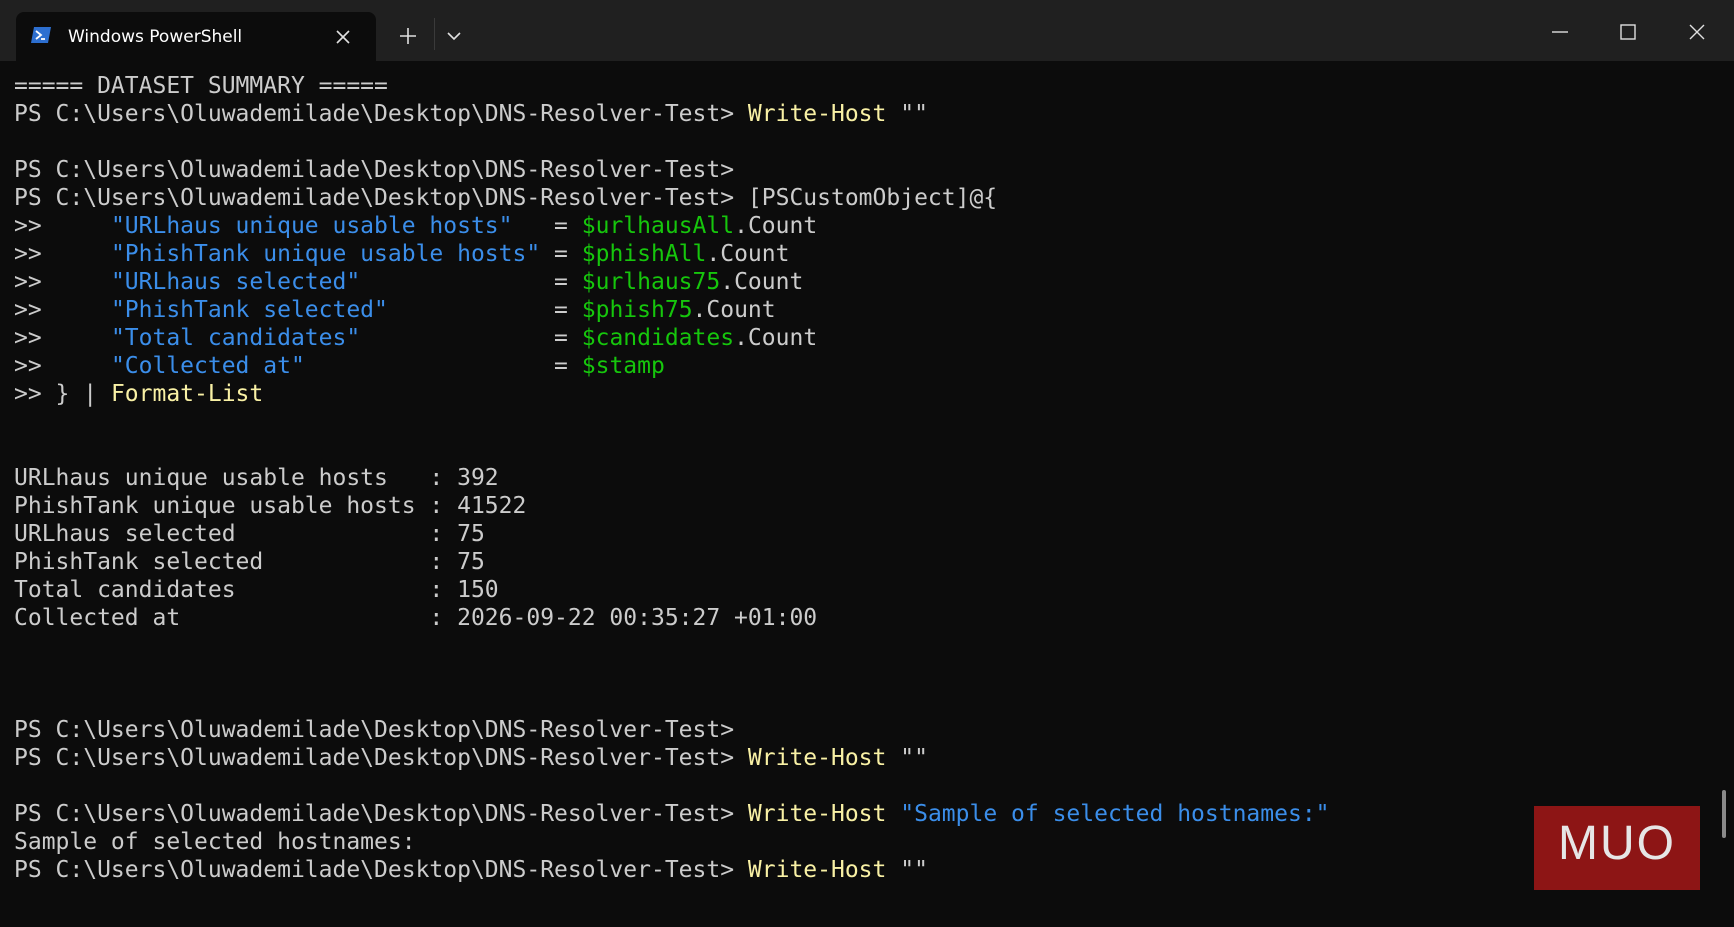 This screenshot has width=1734, height=927. I want to click on terminal-text: $urlhausAll, so click(658, 226).